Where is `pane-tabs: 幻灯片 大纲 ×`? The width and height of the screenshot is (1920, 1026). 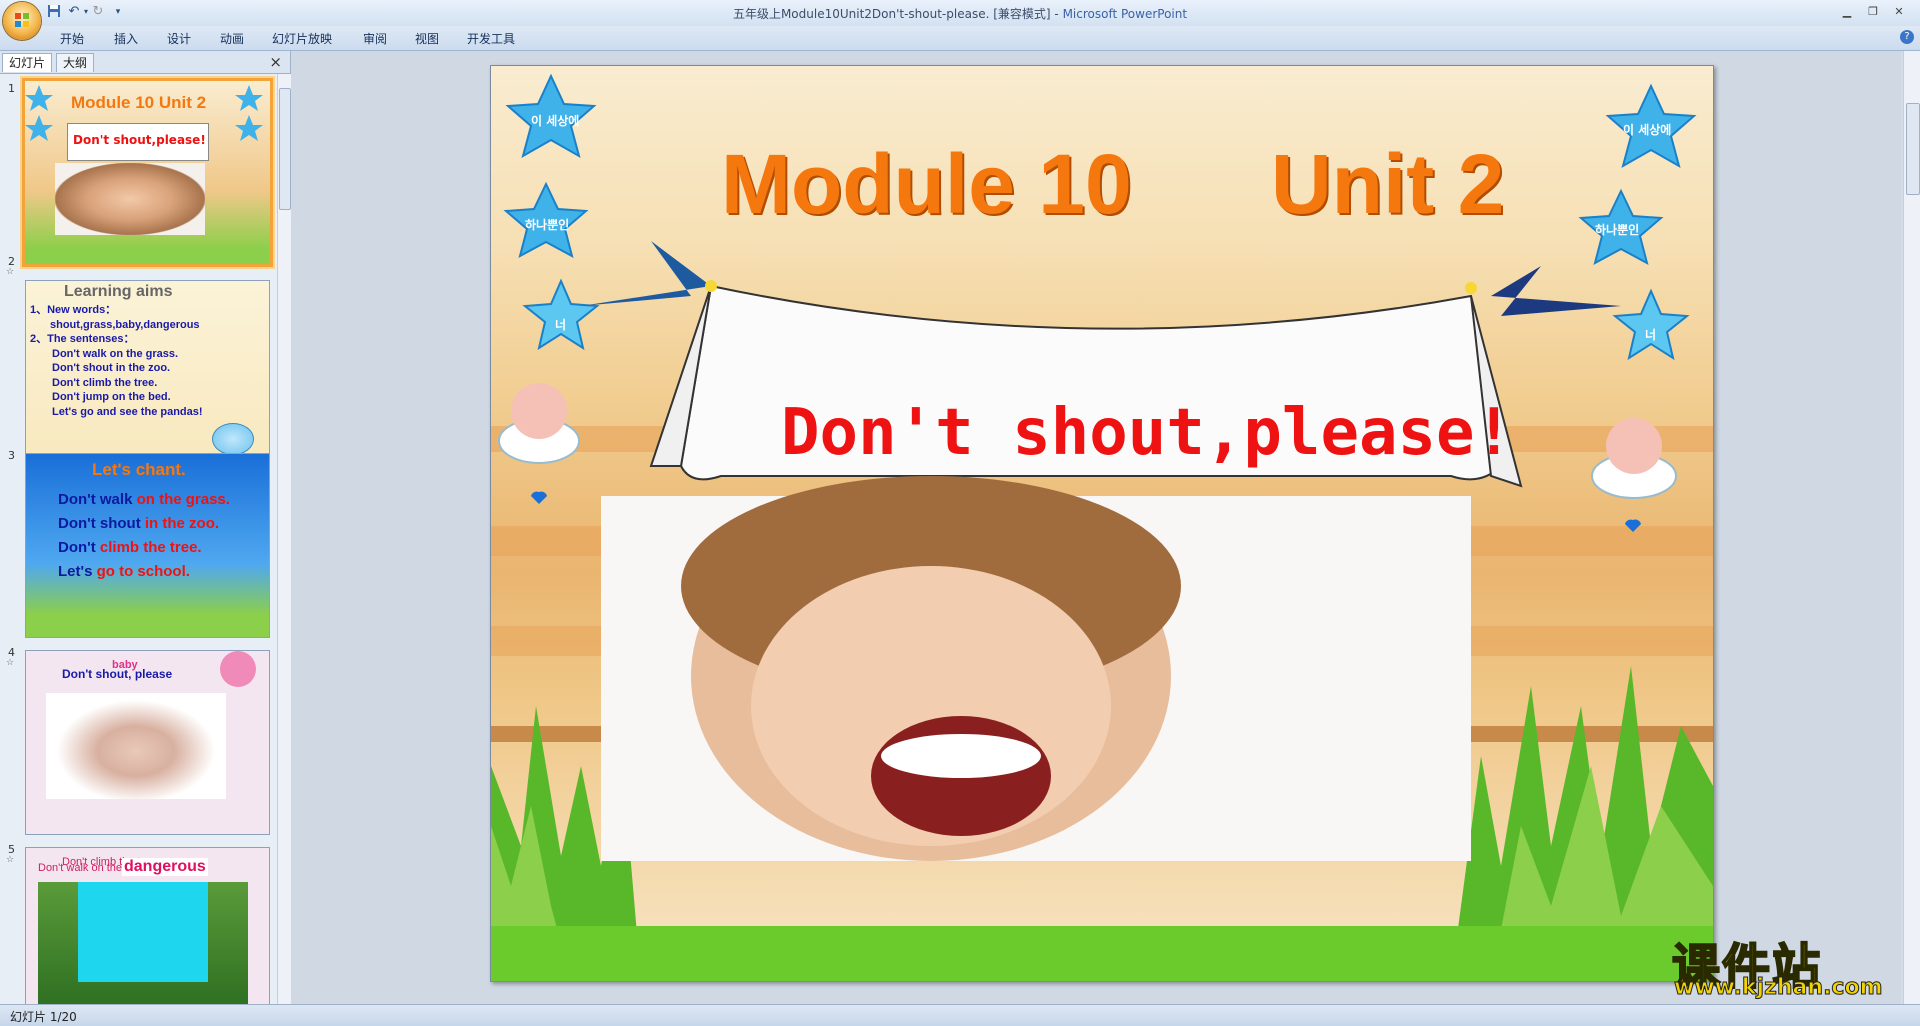 pane-tabs: 幻灯片 大纲 × is located at coordinates (145, 62).